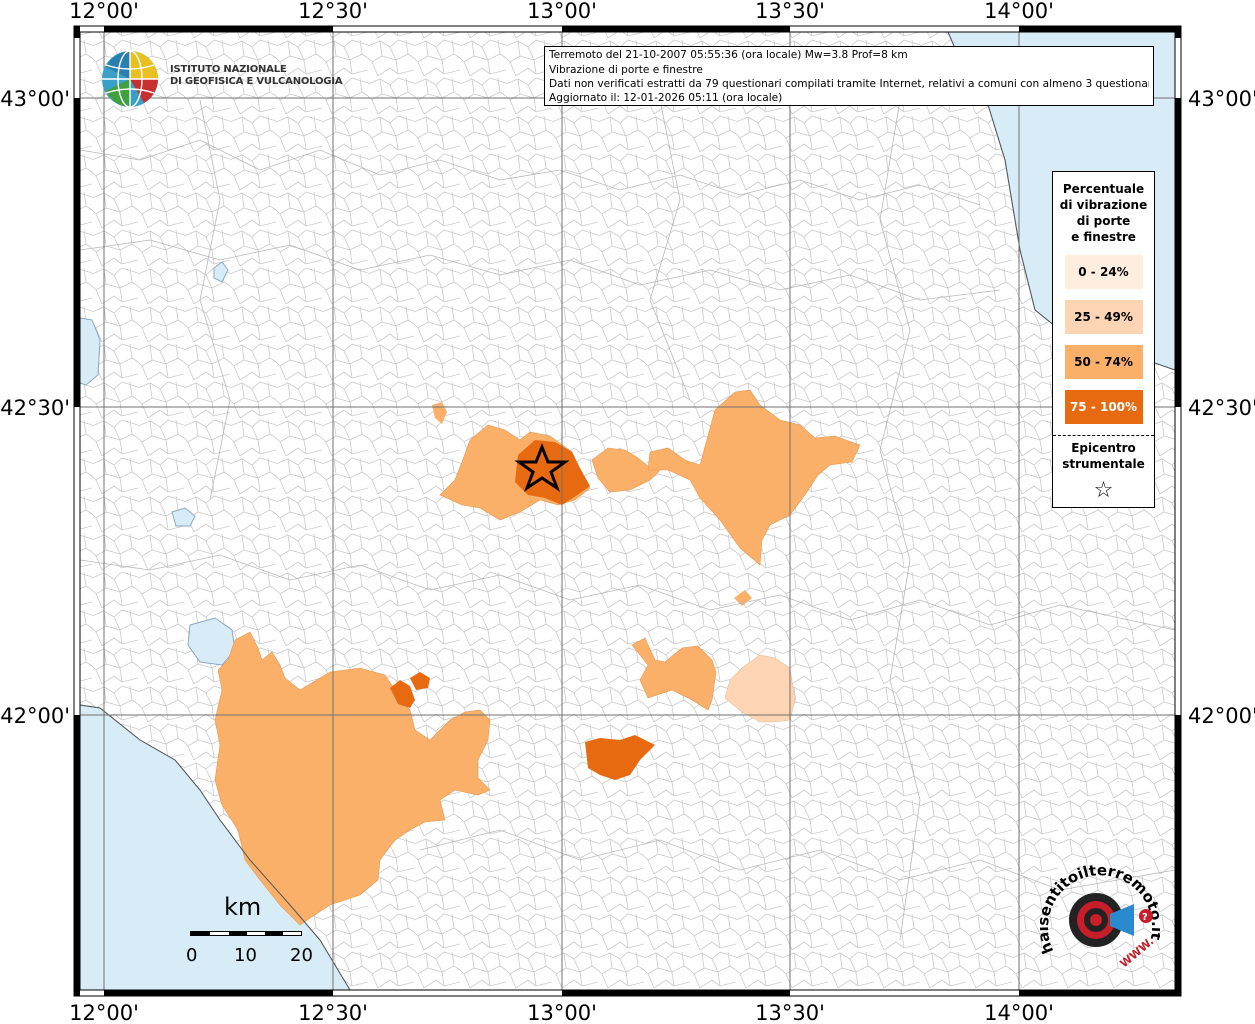  I want to click on legend-item-label: 75 - 100%, so click(1103, 407).